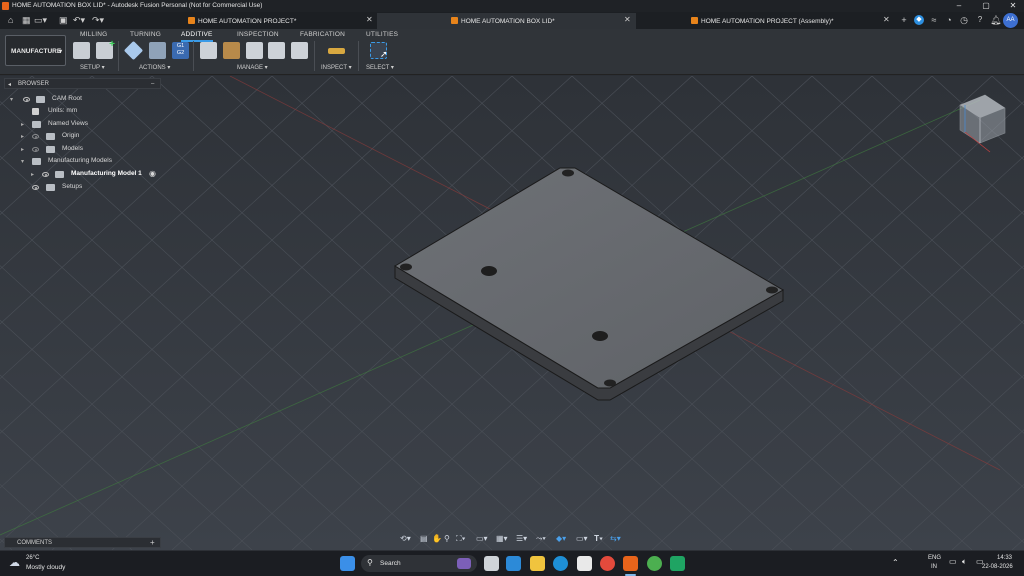 Image resolution: width=1024 pixels, height=576 pixels. What do you see at coordinates (9, 84) in the screenshot?
I see `collapse-panel-icon: ◂` at bounding box center [9, 84].